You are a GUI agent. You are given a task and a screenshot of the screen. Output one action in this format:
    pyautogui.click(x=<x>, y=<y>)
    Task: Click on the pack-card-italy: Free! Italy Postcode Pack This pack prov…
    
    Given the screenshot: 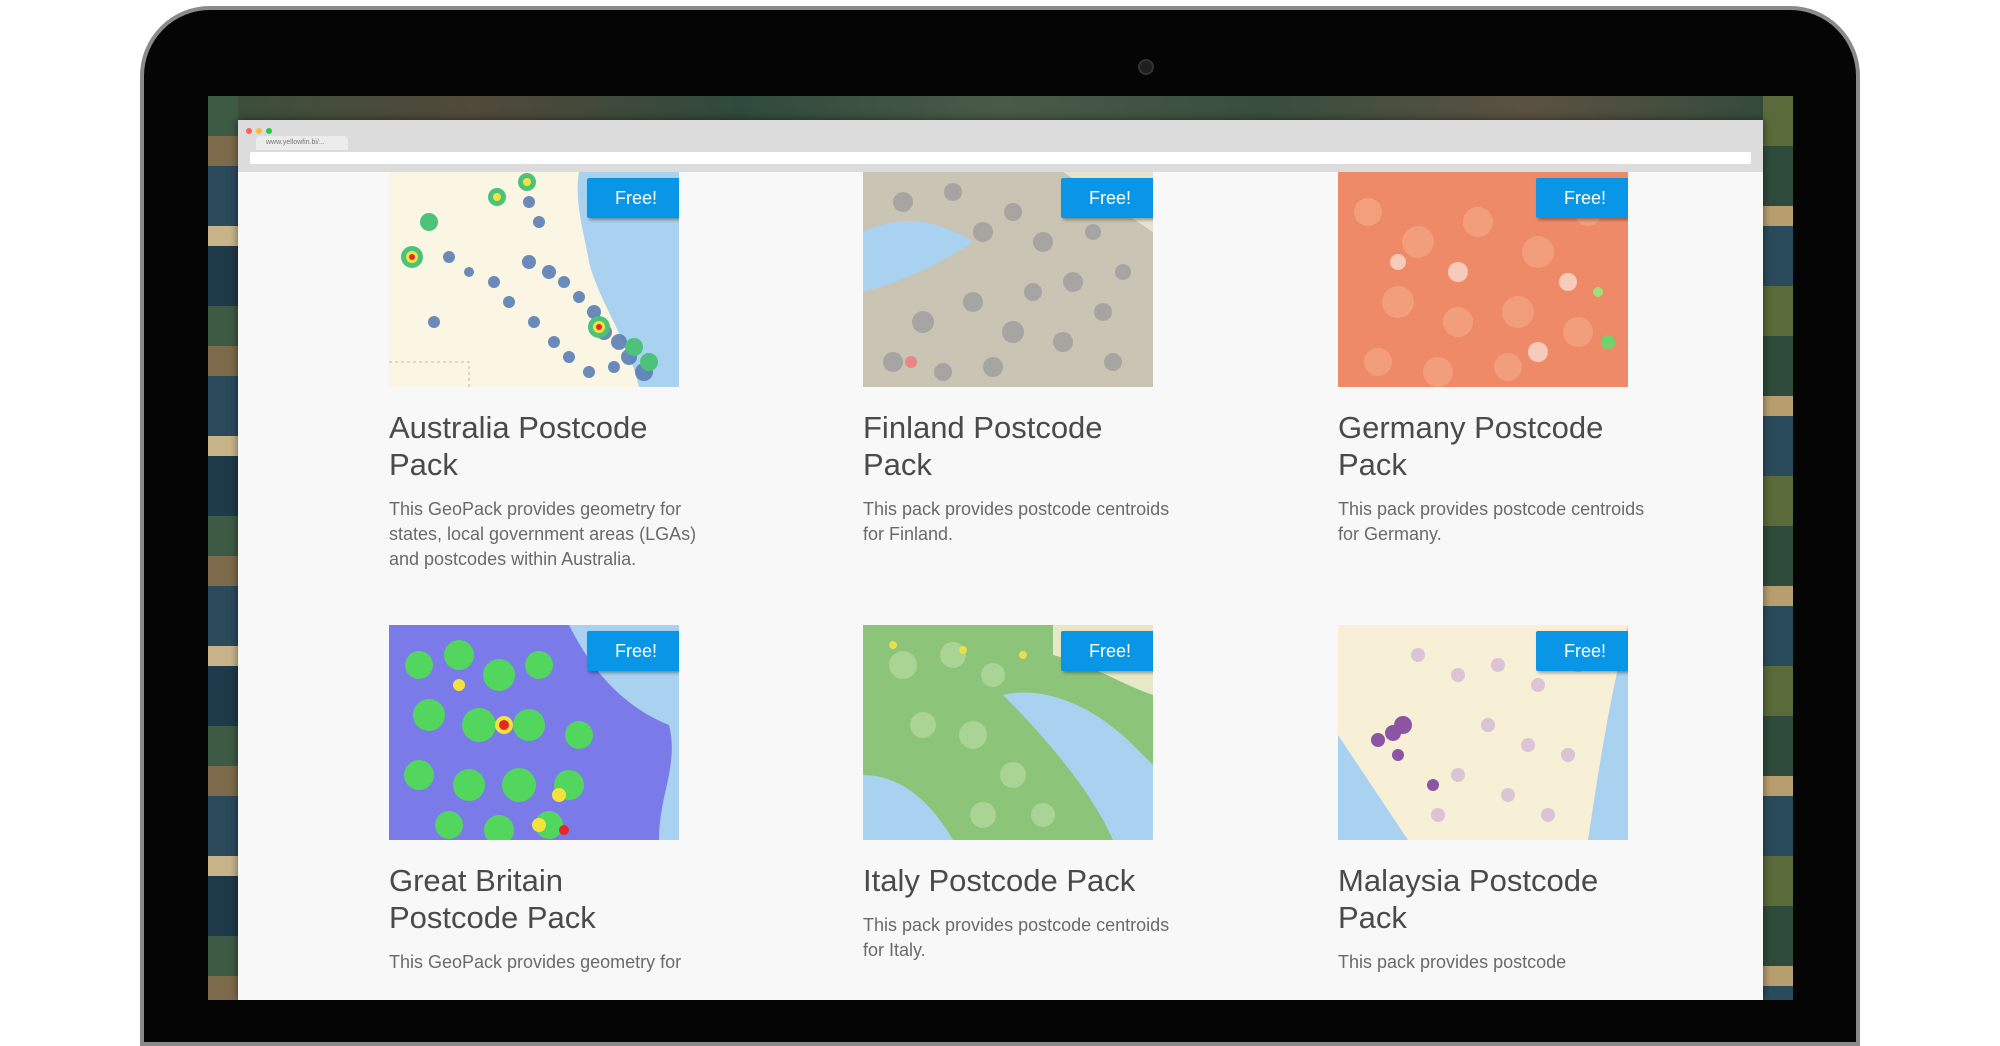 What is the action you would take?
    pyautogui.click(x=1016, y=794)
    